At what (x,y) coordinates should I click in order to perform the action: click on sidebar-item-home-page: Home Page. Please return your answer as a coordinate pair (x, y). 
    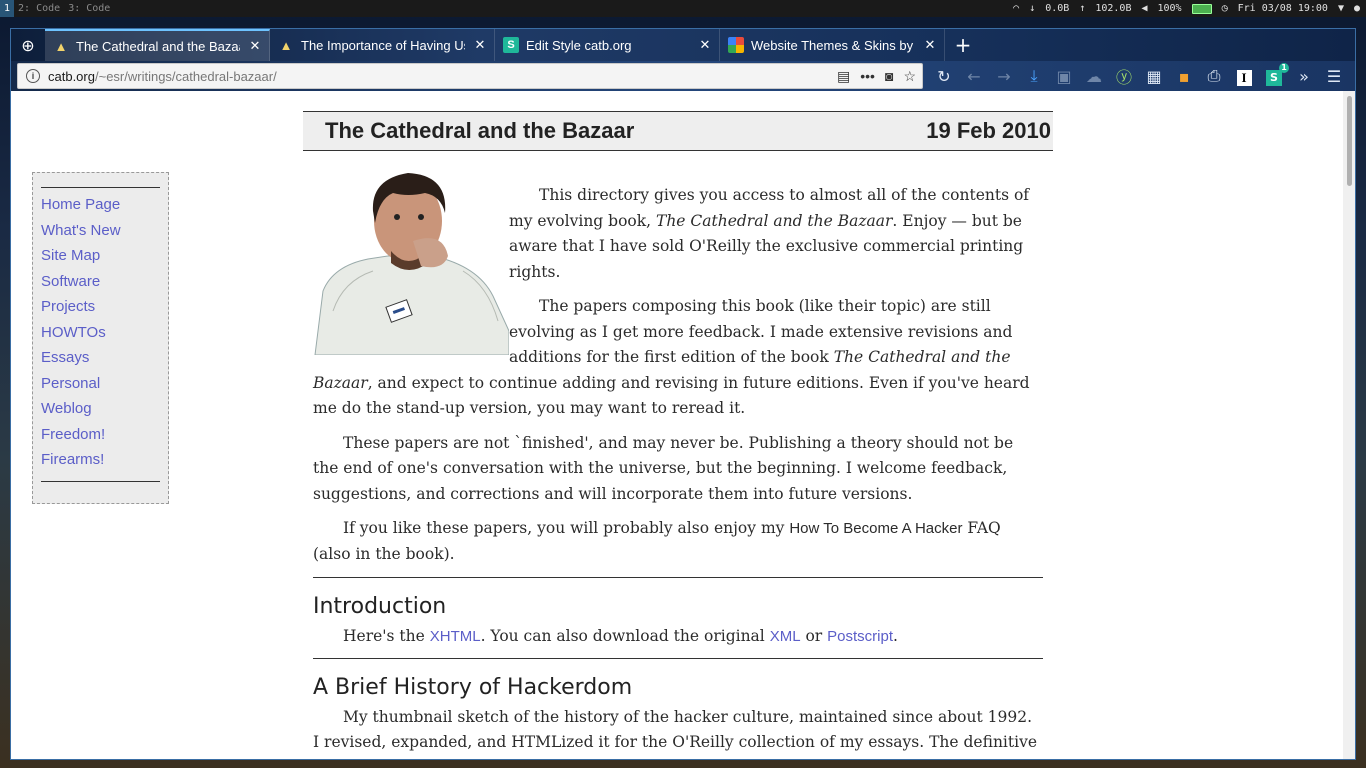
    Looking at the image, I should click on (100, 205).